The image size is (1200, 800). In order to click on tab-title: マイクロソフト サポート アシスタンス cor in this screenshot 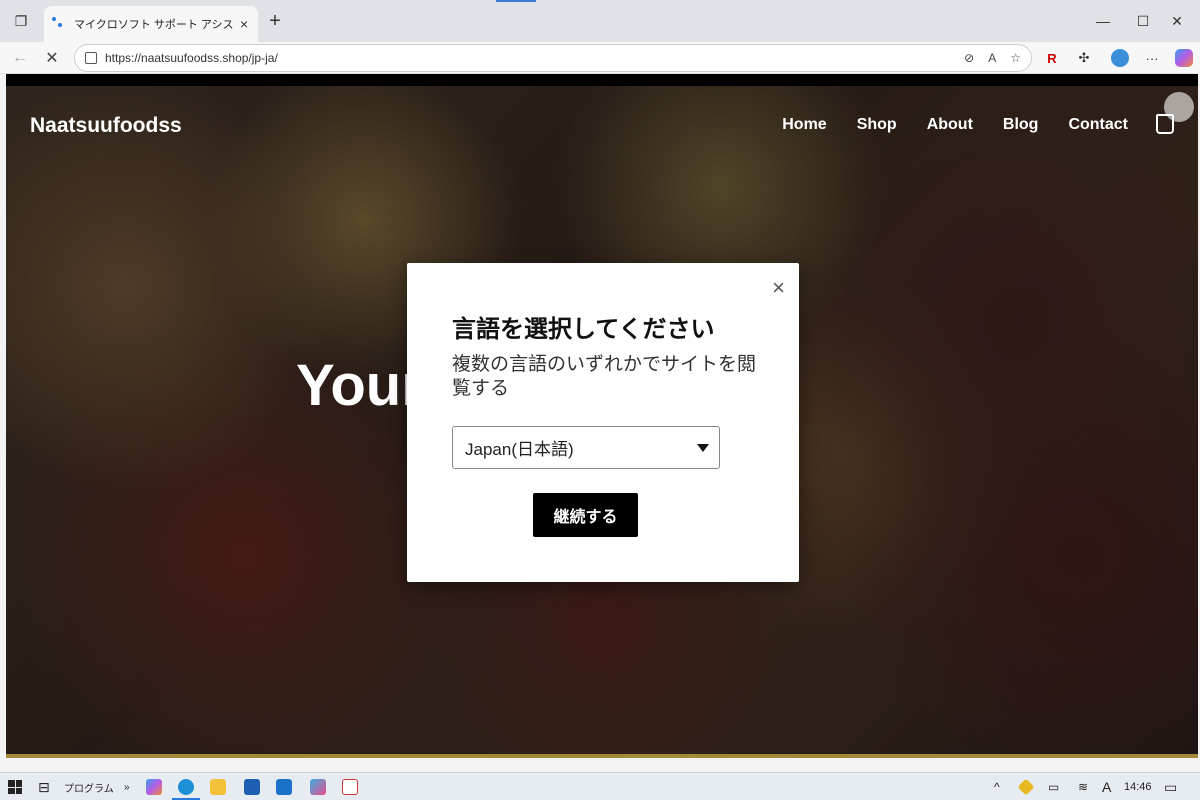, I will do `click(154, 25)`.